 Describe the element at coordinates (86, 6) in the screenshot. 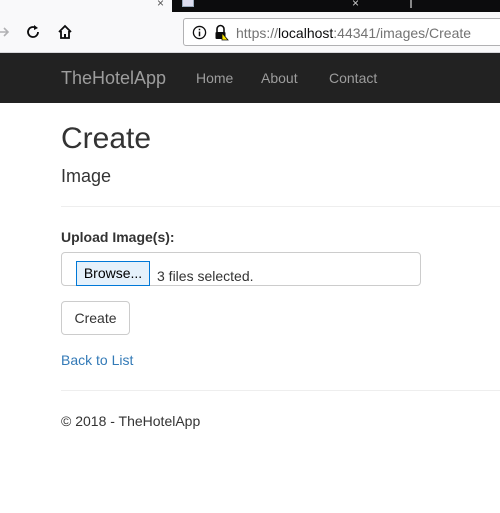

I see `browser-tab-active: ×` at that location.